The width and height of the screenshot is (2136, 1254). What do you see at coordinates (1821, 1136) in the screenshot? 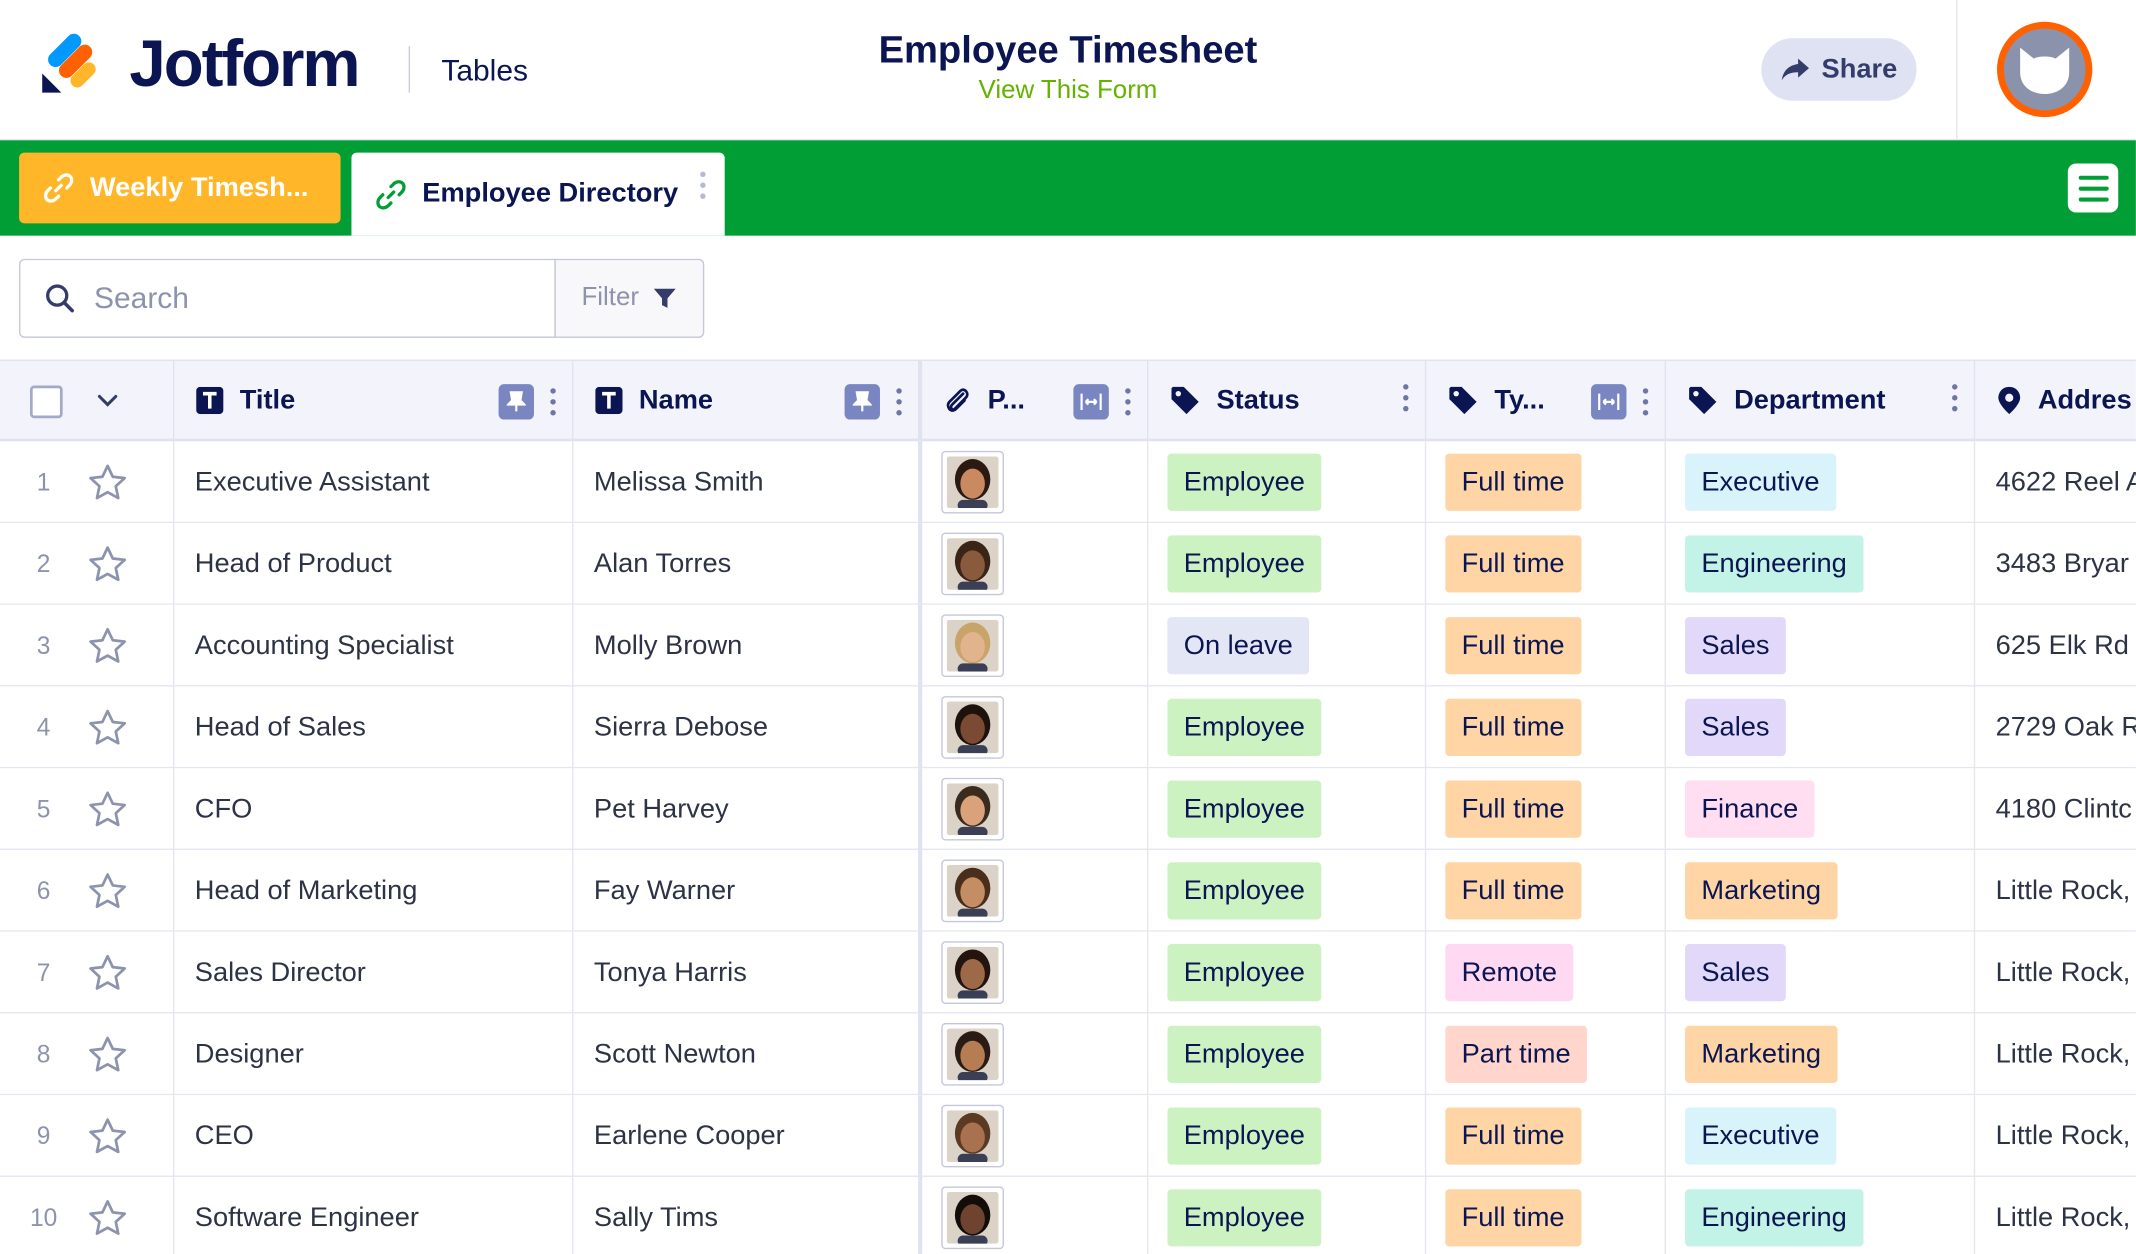
I see `department-cell: Executive` at bounding box center [1821, 1136].